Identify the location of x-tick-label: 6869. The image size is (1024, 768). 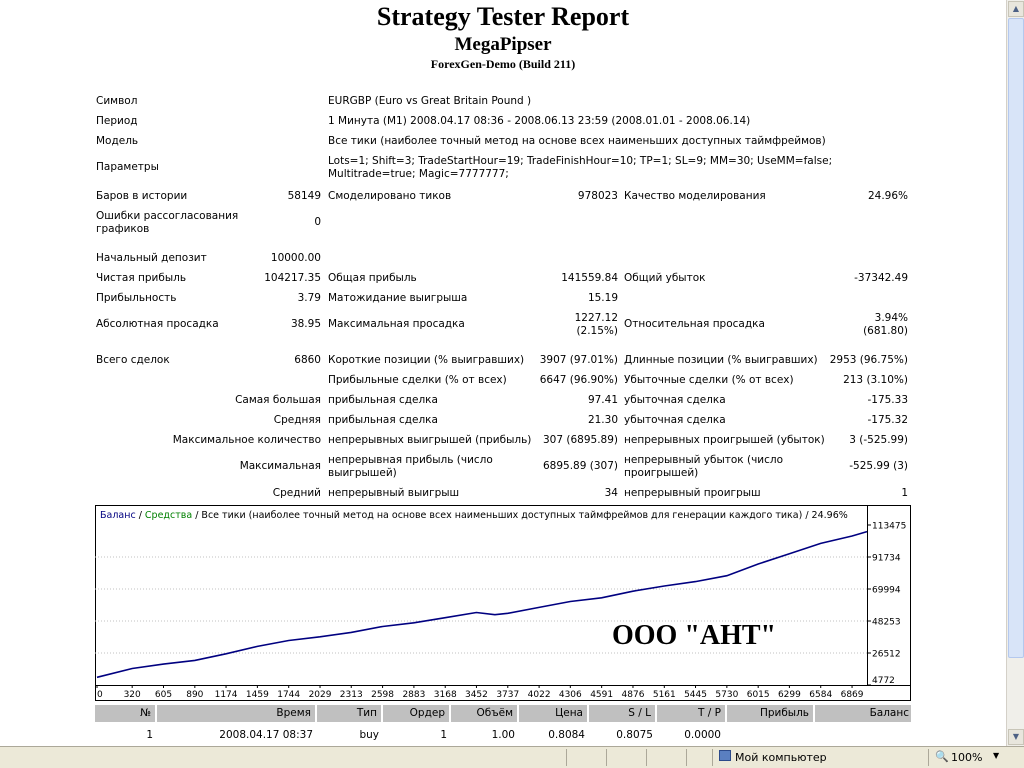
(852, 695).